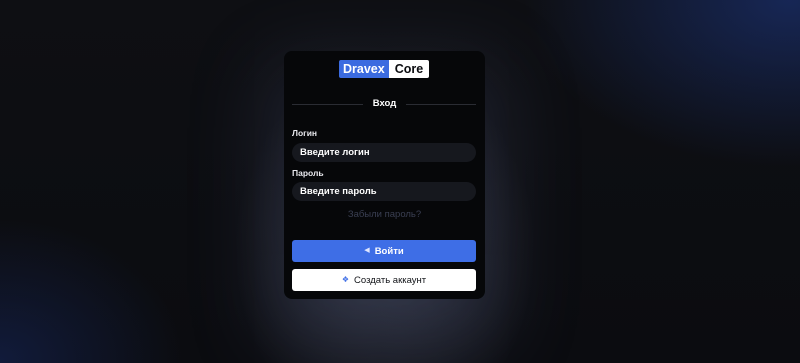 This screenshot has width=800, height=363. I want to click on create-account-button: ❖ Создать аккаунт, so click(384, 280).